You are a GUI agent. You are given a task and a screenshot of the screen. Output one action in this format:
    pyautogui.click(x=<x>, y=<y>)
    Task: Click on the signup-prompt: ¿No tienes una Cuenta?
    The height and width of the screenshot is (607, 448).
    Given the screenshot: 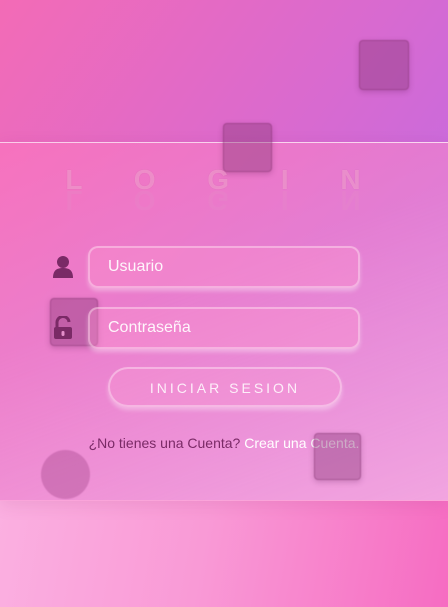 What is the action you would take?
    pyautogui.click(x=164, y=443)
    